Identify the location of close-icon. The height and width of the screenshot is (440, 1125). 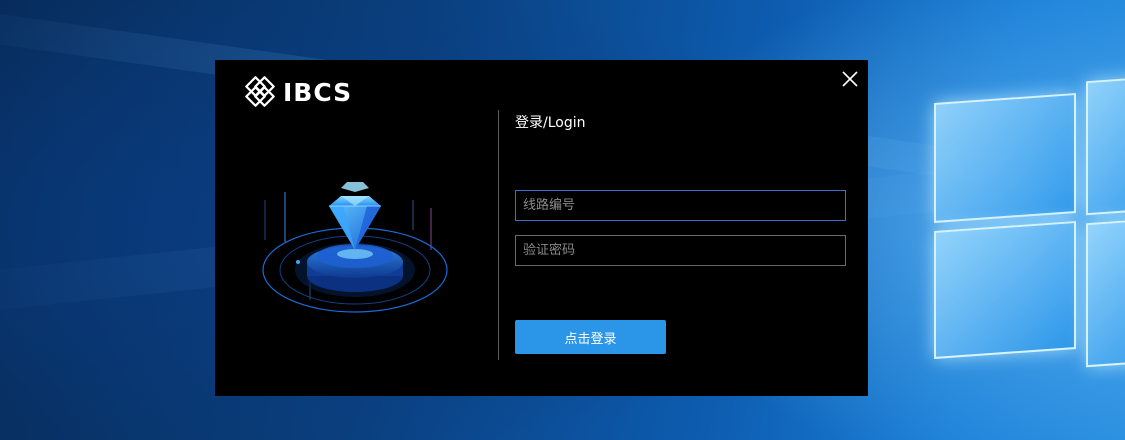
(850, 79).